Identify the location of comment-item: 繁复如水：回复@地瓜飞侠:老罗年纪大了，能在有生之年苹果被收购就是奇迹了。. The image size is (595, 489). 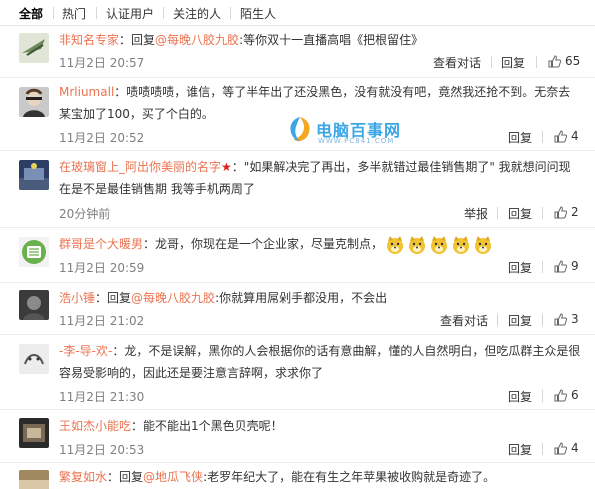
(297, 476).